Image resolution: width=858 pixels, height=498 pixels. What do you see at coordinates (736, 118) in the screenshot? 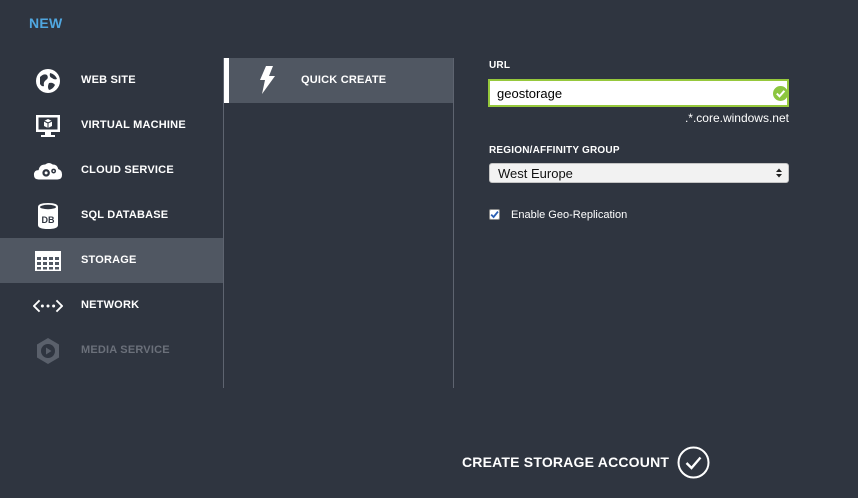
I see `url-suffix: .*.core.windows.net` at bounding box center [736, 118].